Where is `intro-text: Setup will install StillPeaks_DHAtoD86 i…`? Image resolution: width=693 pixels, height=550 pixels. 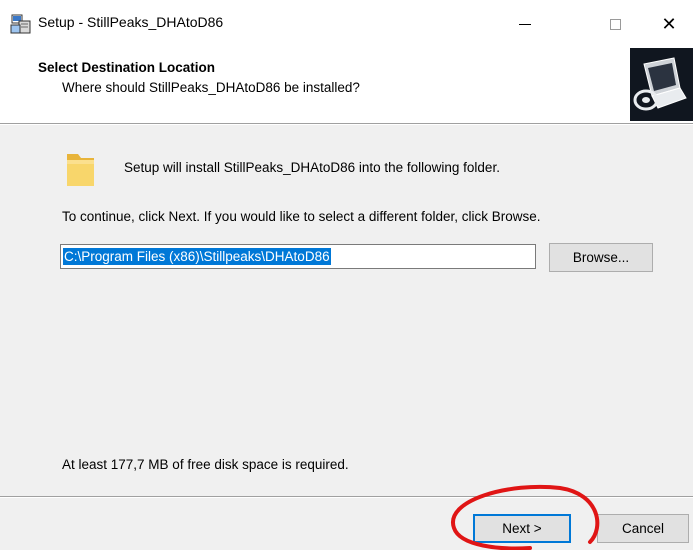 intro-text: Setup will install StillPeaks_DHAtoD86 i… is located at coordinates (312, 167).